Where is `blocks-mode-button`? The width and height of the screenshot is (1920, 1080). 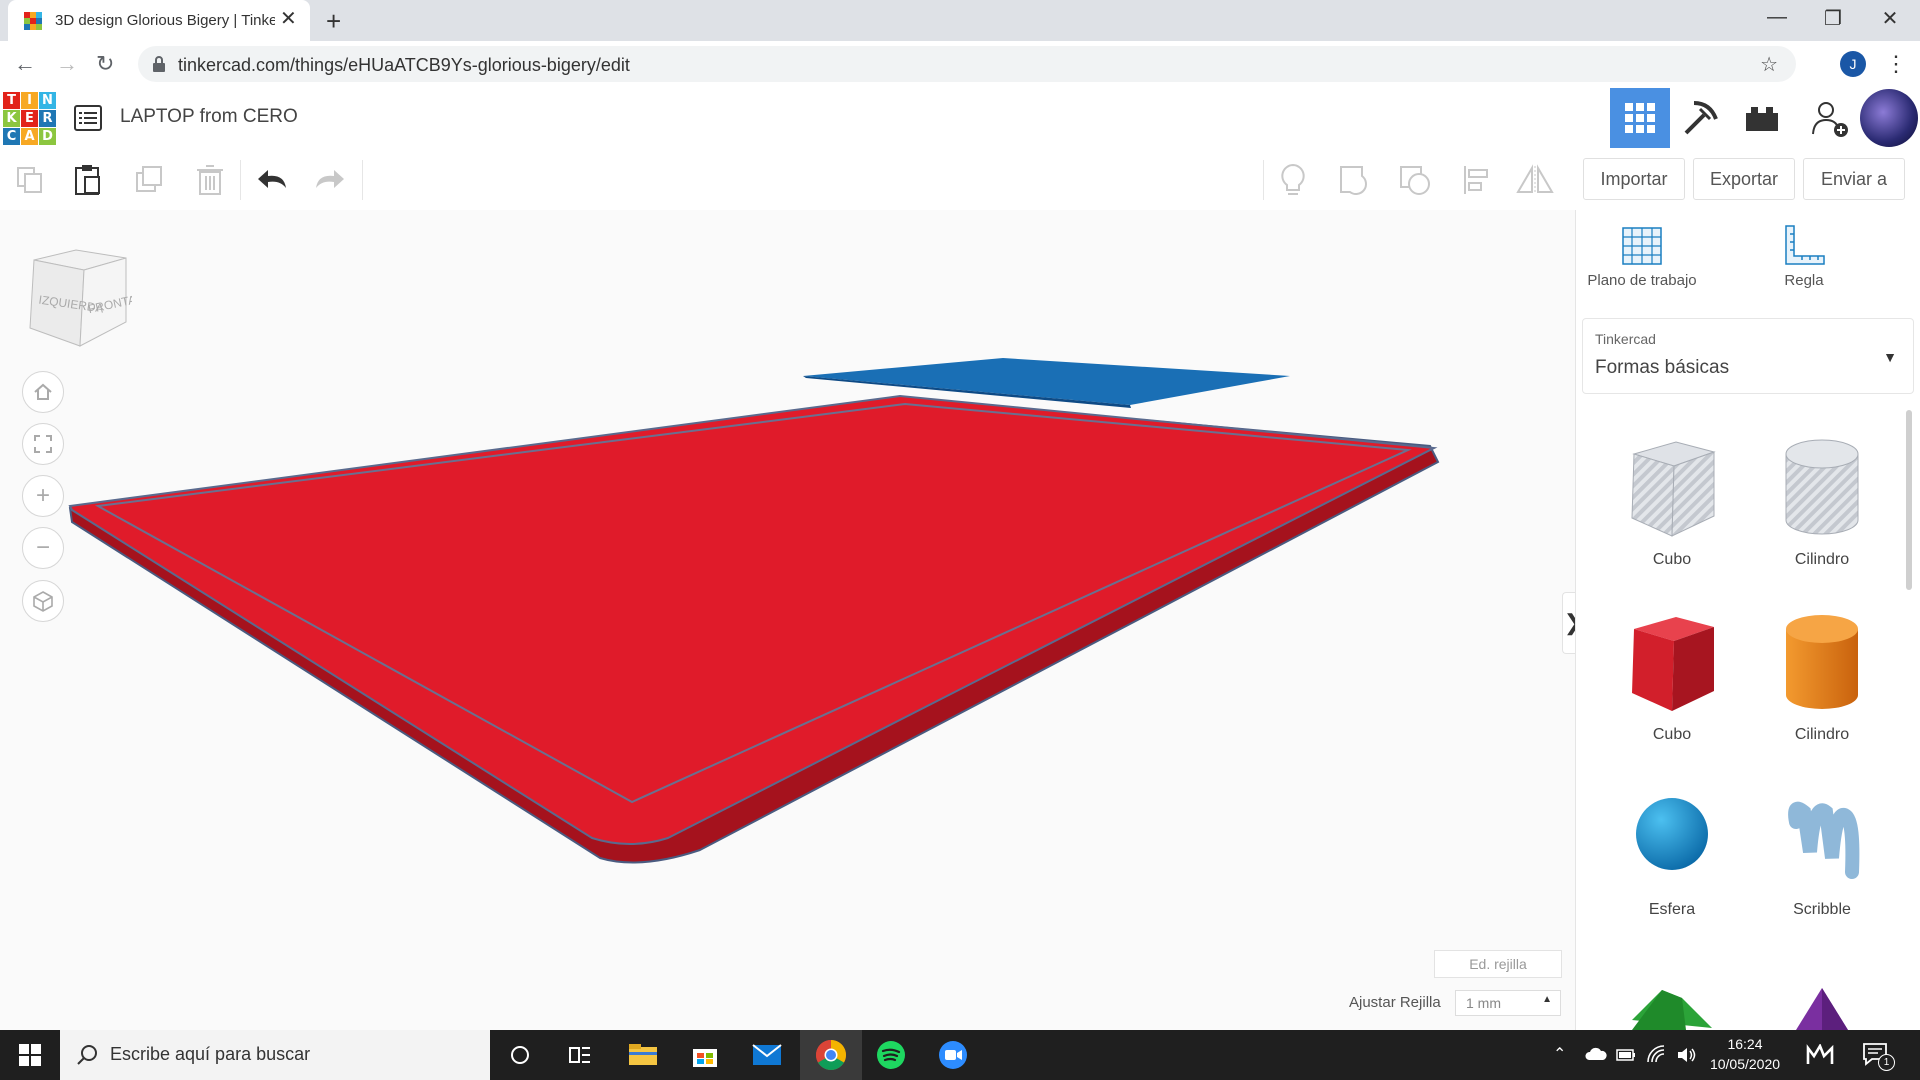 blocks-mode-button is located at coordinates (1701, 118).